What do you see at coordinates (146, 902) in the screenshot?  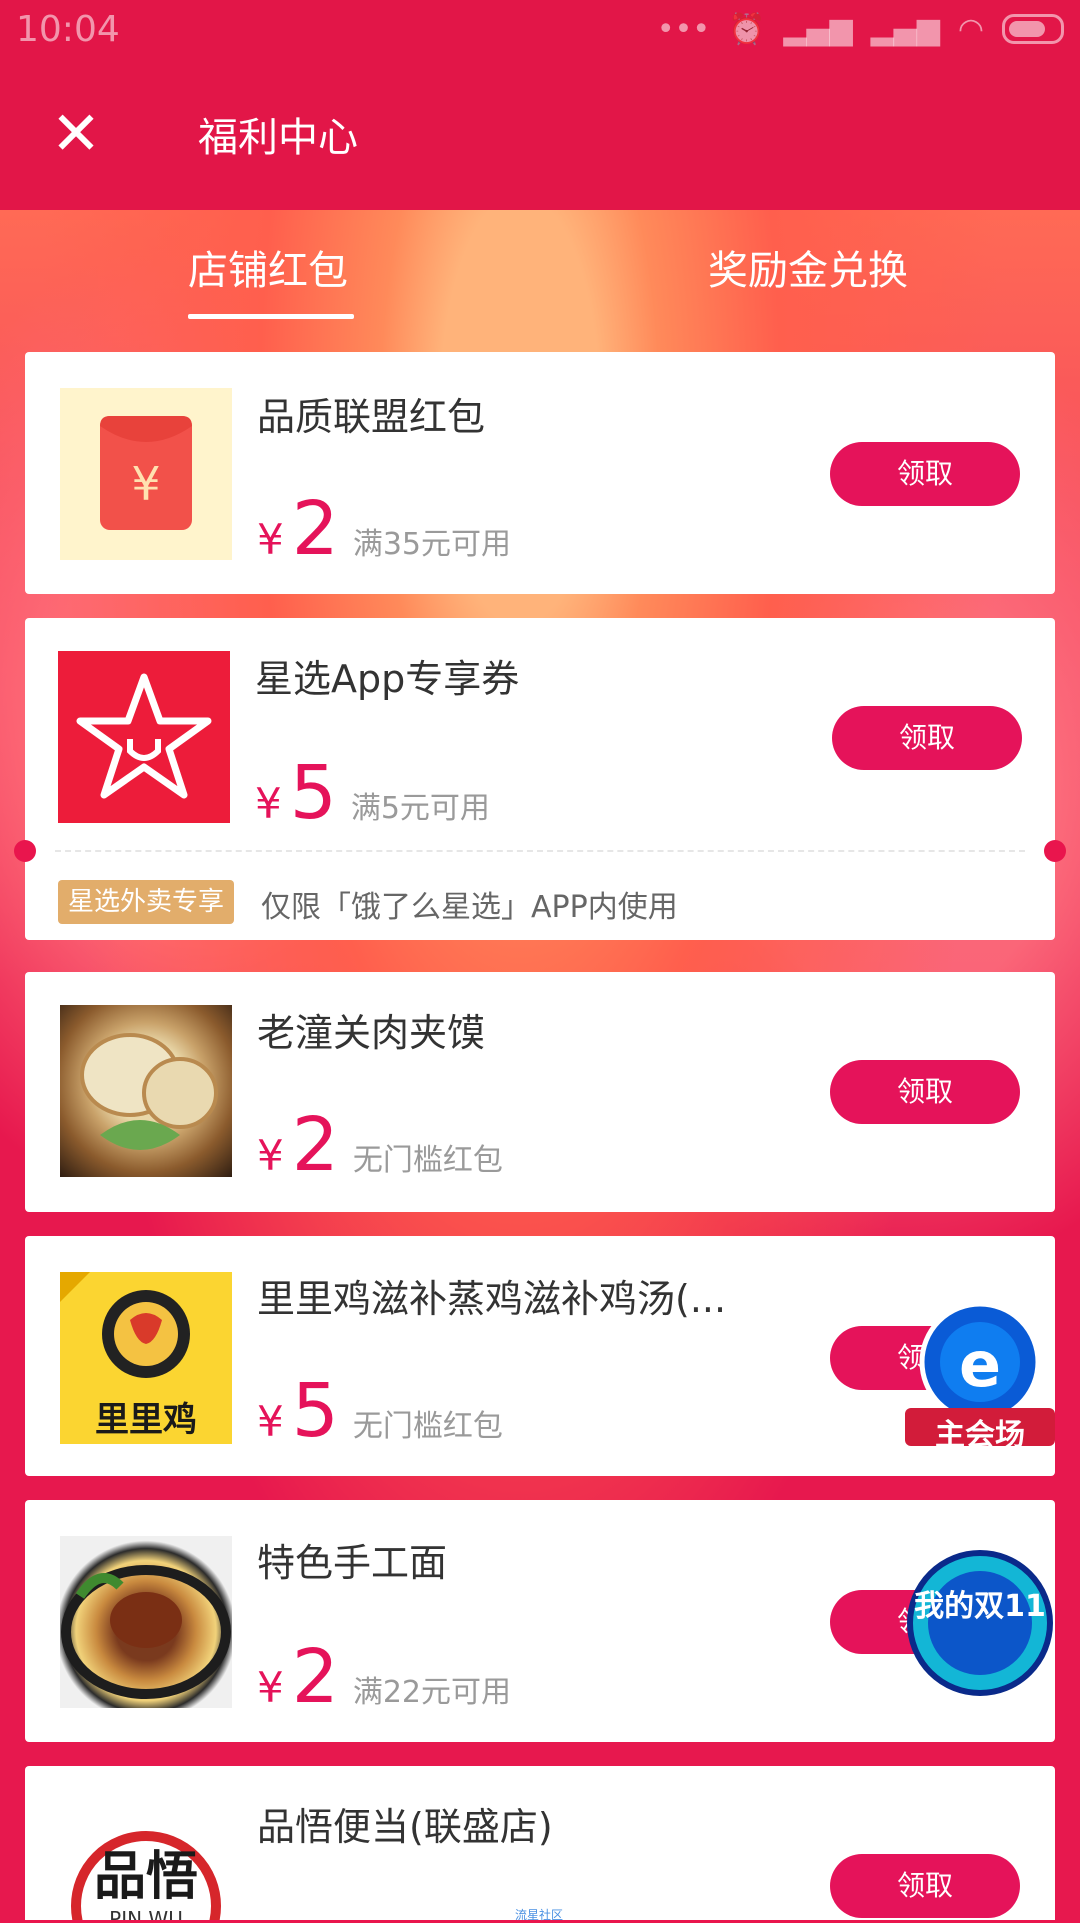 I see `exclusive-tag: 星选外卖专享` at bounding box center [146, 902].